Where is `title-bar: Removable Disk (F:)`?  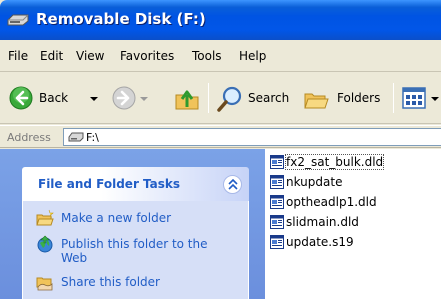
title-bar: Removable Disk (F:) is located at coordinates (220, 20).